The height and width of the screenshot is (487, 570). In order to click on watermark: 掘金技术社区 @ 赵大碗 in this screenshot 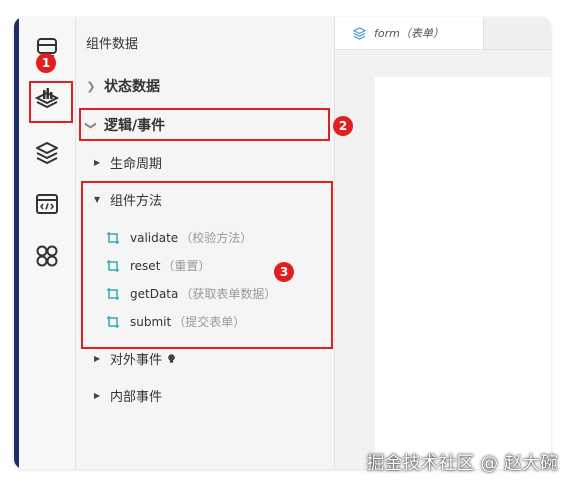, I will do `click(462, 463)`.